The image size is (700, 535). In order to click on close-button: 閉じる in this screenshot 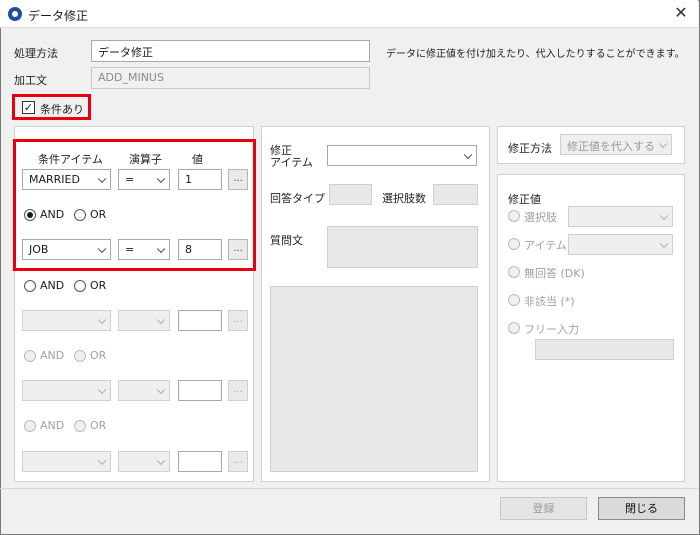, I will do `click(641, 508)`.